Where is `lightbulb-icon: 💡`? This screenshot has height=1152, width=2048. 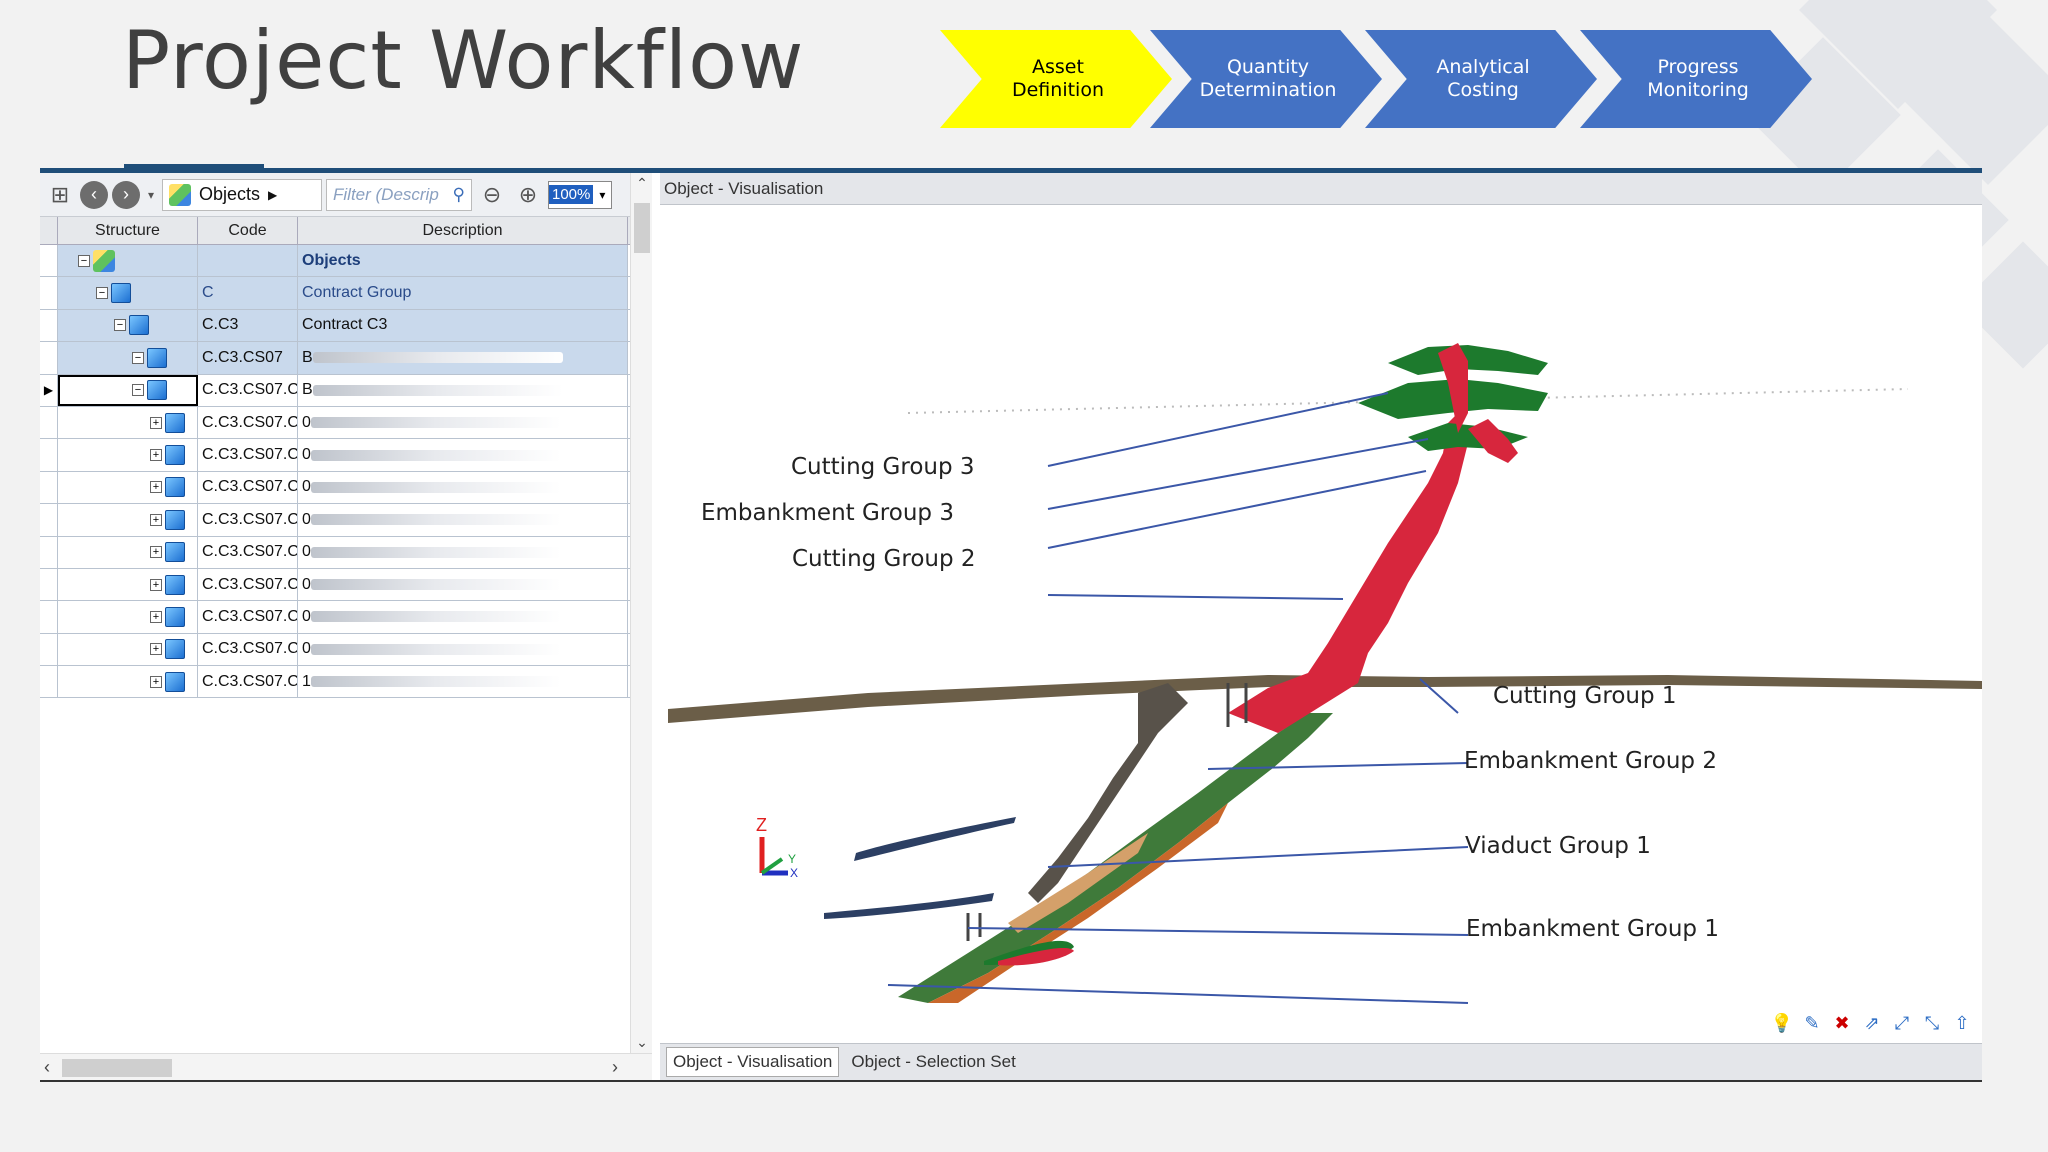 lightbulb-icon: 💡 is located at coordinates (1782, 1023).